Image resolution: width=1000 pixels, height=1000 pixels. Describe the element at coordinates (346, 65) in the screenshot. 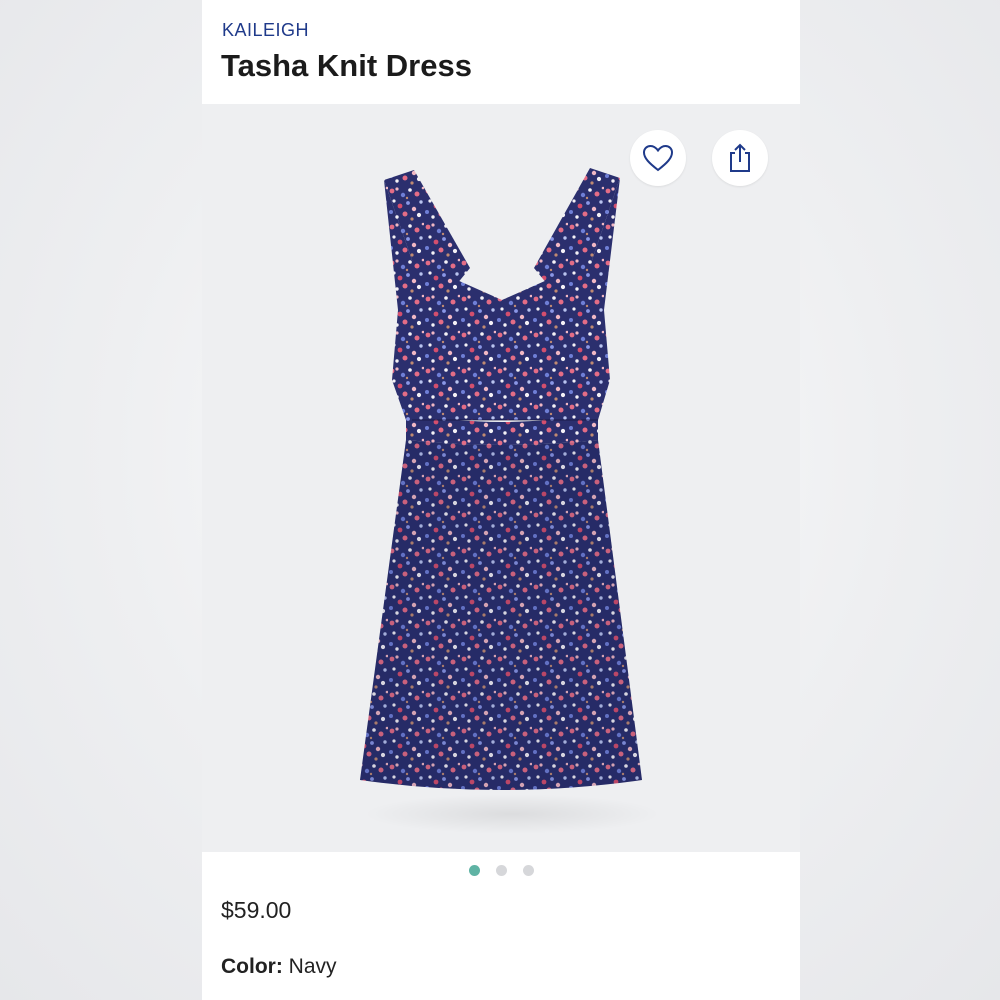

I see `product-title: Tasha Knit Dress` at that location.